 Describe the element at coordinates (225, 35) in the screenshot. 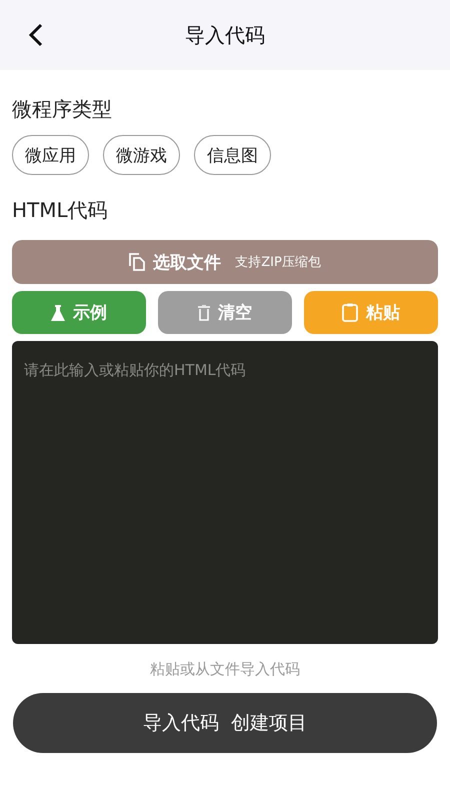

I see `page-title: 导入代码` at that location.